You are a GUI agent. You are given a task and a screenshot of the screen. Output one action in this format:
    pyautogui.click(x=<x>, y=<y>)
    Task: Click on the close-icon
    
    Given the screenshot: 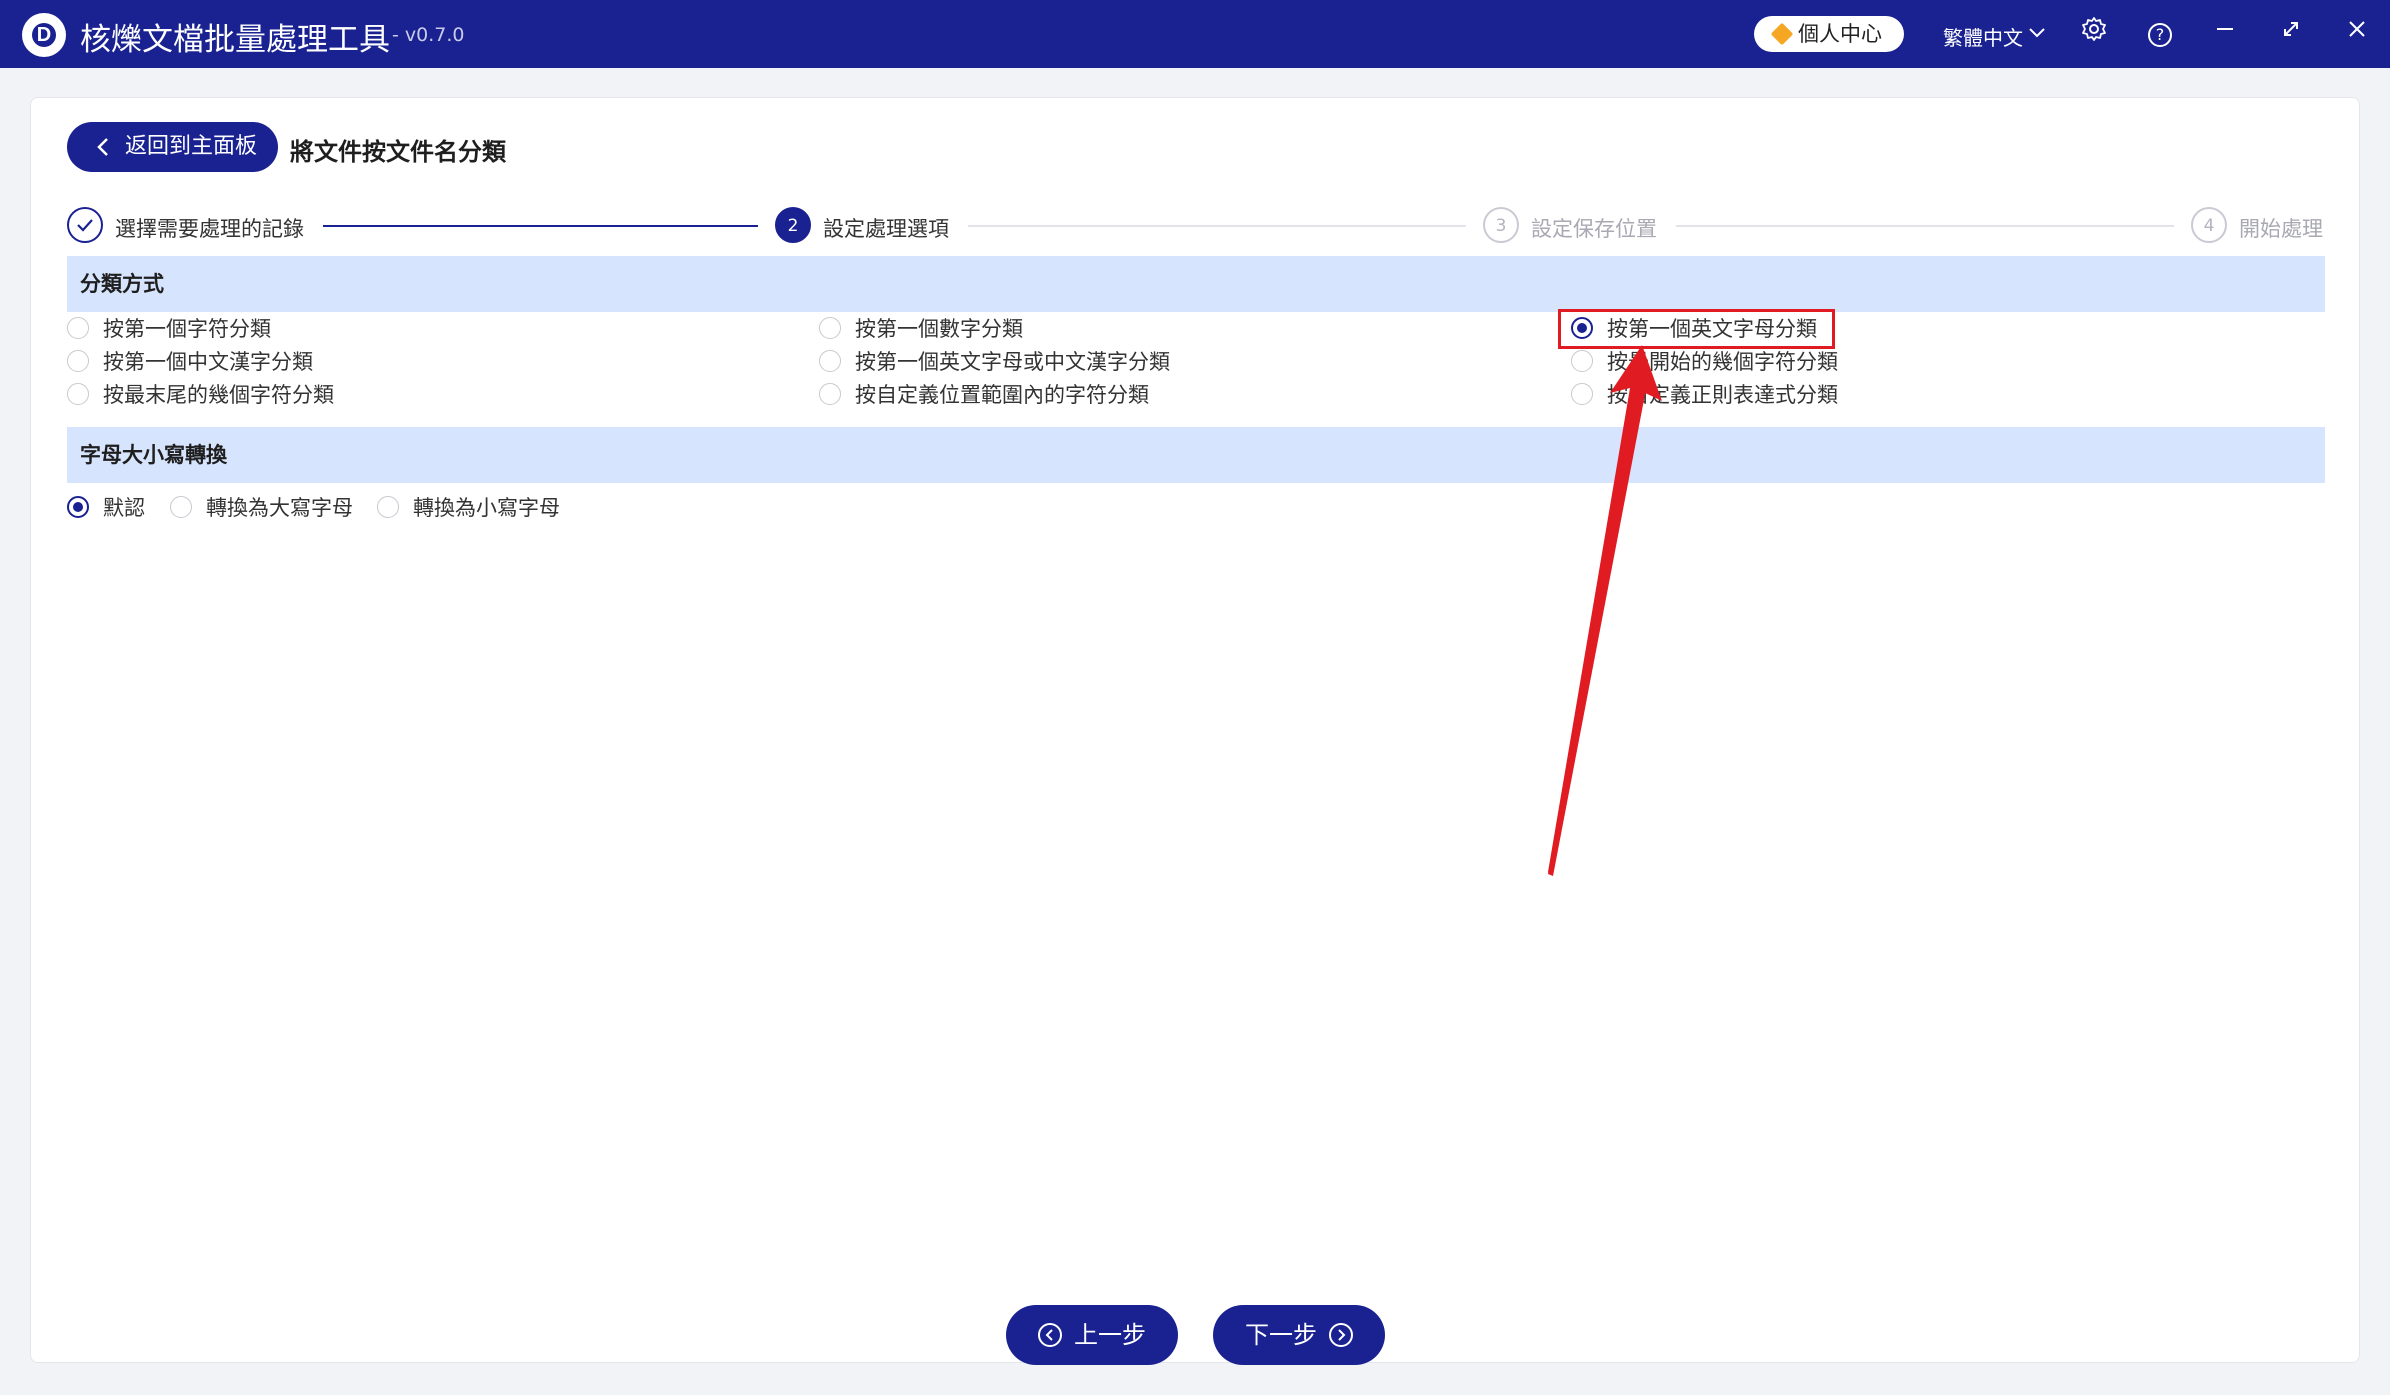 What is the action you would take?
    pyautogui.click(x=2357, y=32)
    